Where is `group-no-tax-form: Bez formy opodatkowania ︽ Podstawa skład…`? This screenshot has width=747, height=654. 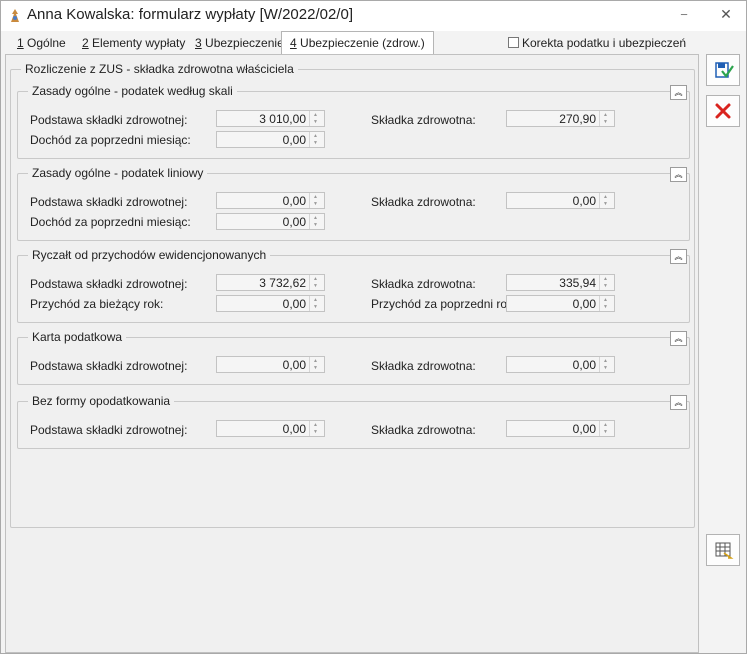
group-no-tax-form: Bez formy opodatkowania ︽ Podstawa skład… is located at coordinates (353, 421).